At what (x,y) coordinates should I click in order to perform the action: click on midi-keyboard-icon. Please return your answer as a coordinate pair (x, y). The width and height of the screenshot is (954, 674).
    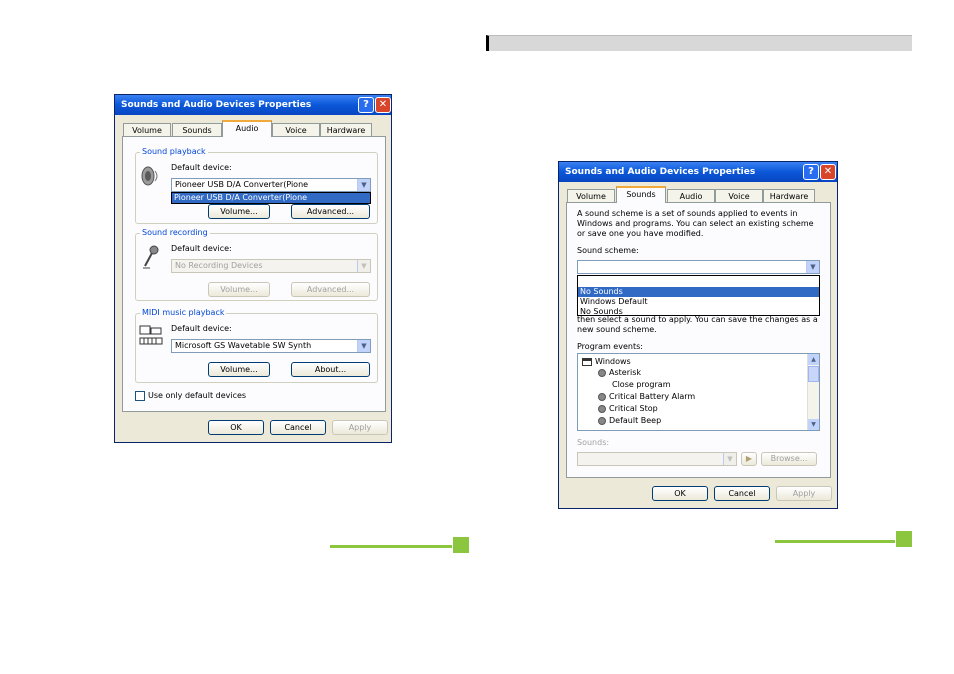
    Looking at the image, I should click on (151, 336).